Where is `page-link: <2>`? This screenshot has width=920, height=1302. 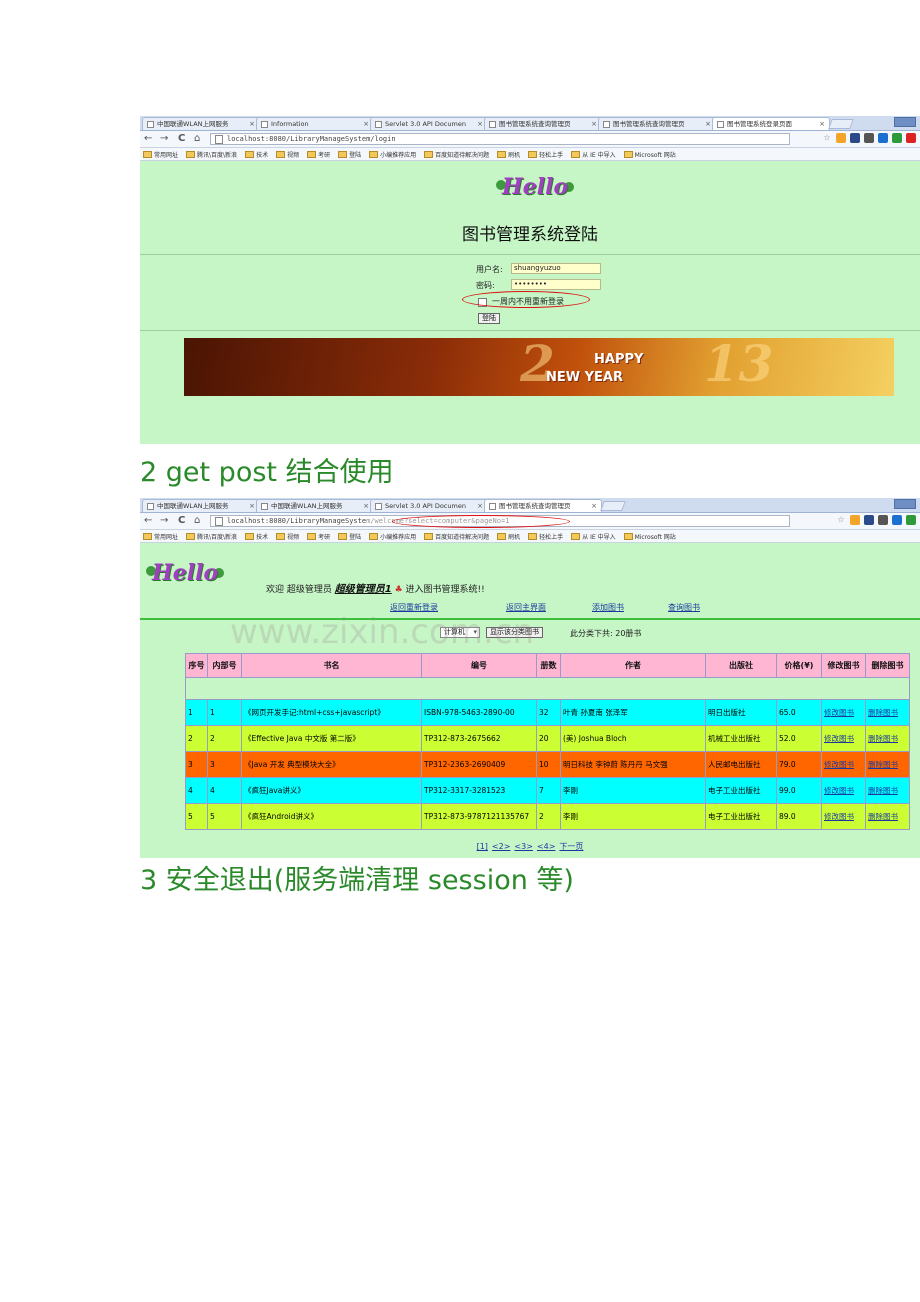 page-link: <2> is located at coordinates (501, 846).